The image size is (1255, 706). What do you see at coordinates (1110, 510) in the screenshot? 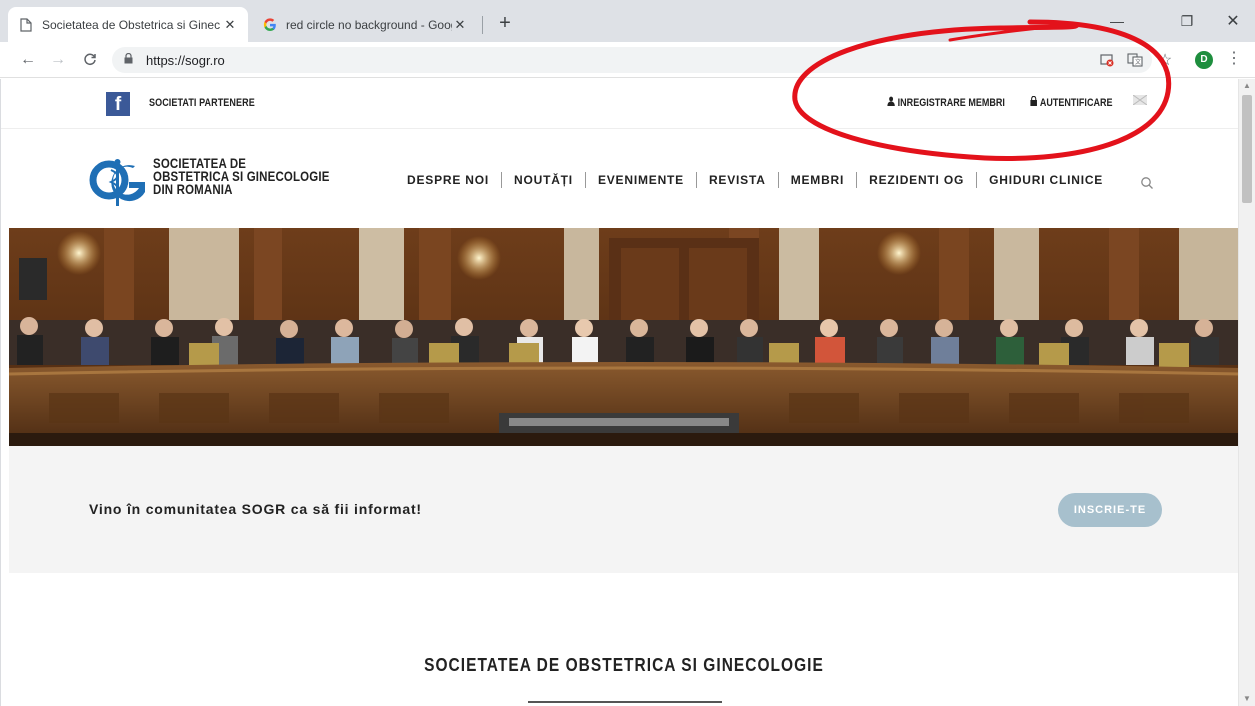
I see `signup-button: INSCRIE-TE` at bounding box center [1110, 510].